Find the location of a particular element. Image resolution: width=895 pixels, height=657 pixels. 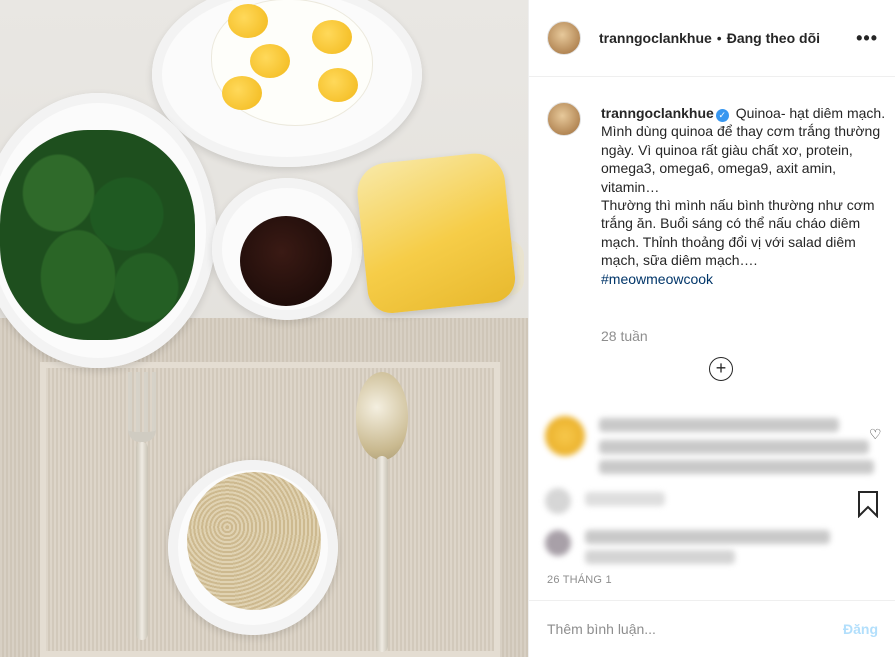

fork is located at coordinates (142, 506).